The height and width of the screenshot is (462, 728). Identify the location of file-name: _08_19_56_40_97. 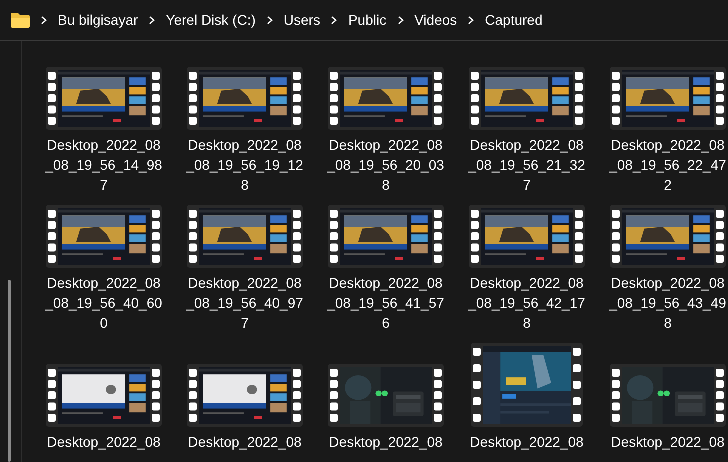
(245, 303).